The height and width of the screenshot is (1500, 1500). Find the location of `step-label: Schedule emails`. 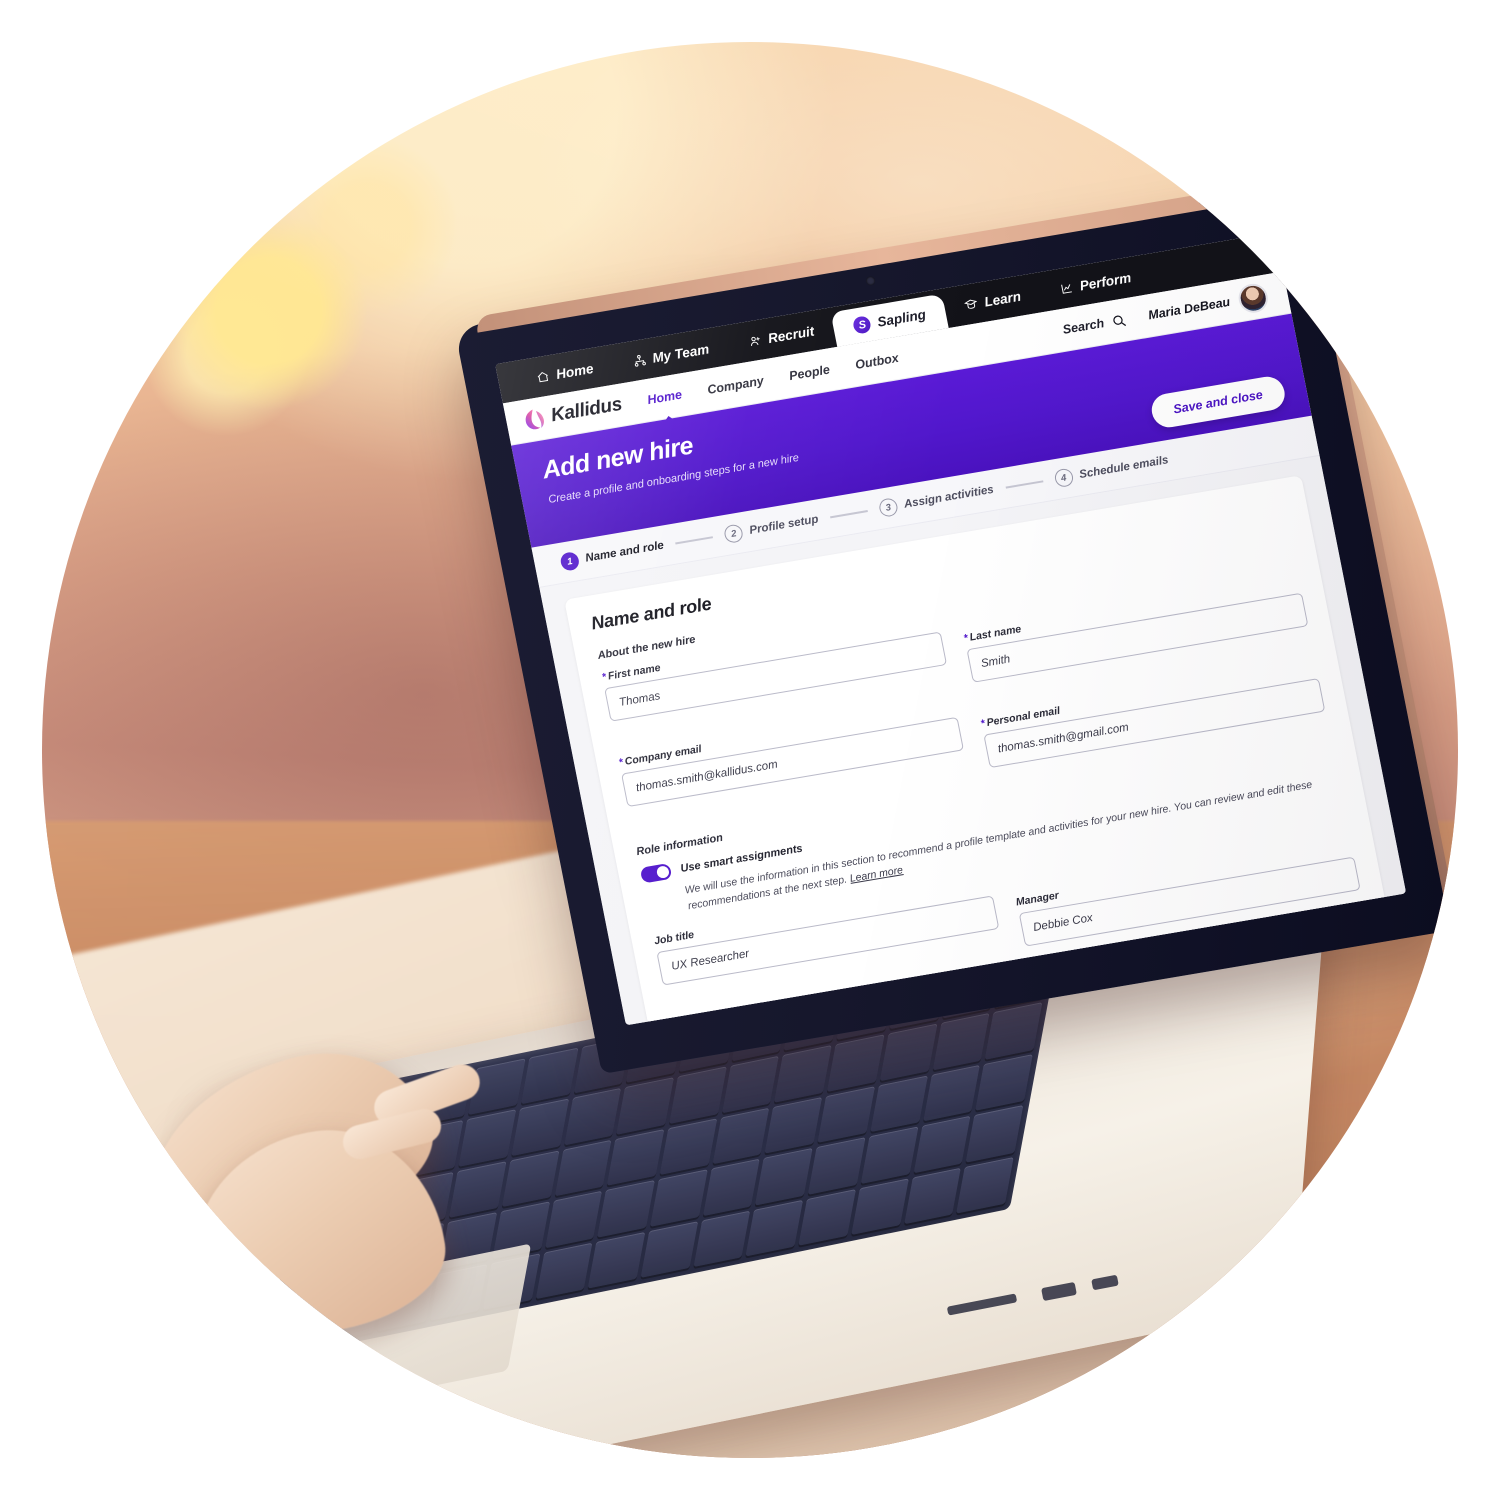

step-label: Schedule emails is located at coordinates (1124, 468).